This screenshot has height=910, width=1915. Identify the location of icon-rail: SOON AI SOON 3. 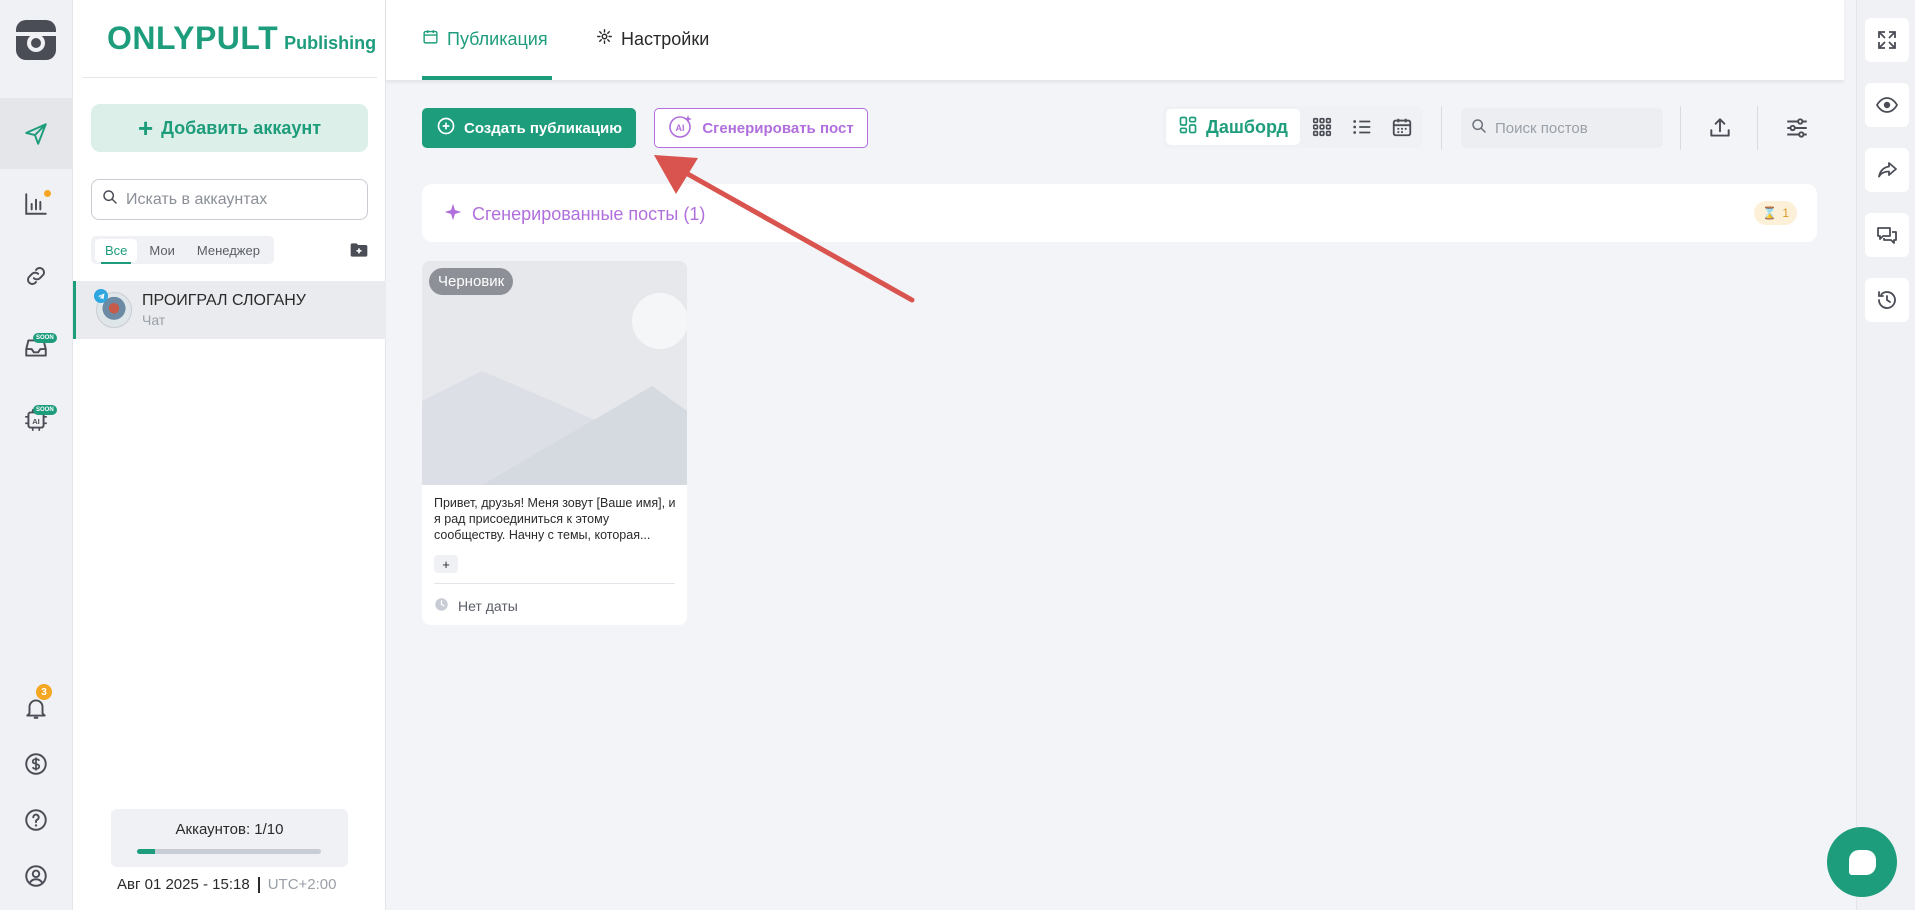
(36, 455).